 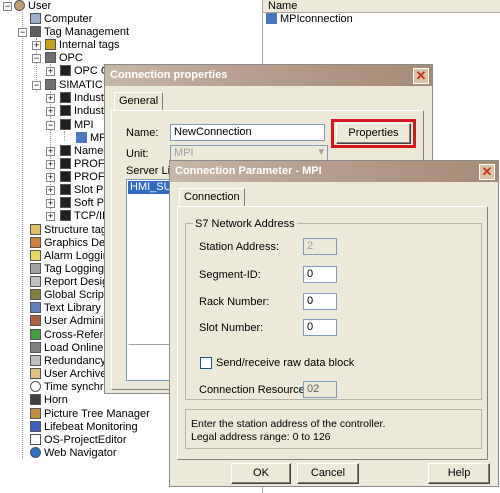 What do you see at coordinates (268, 75) in the screenshot?
I see `dialog-title: Connection properties` at bounding box center [268, 75].